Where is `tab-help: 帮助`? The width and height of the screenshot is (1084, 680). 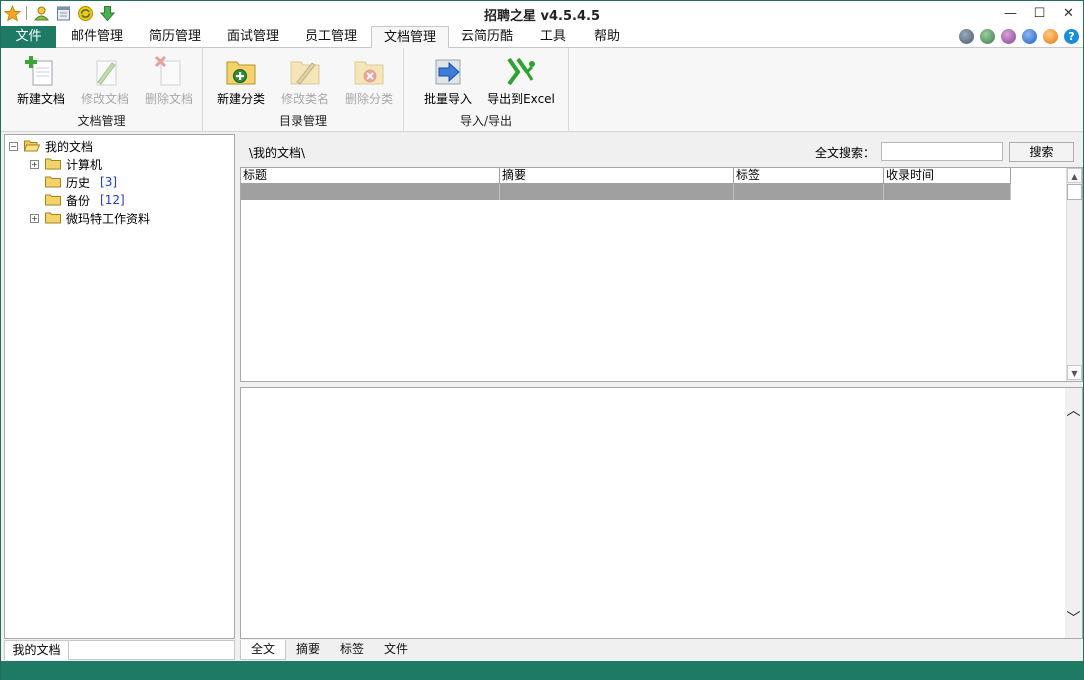
tab-help: 帮助 is located at coordinates (607, 37).